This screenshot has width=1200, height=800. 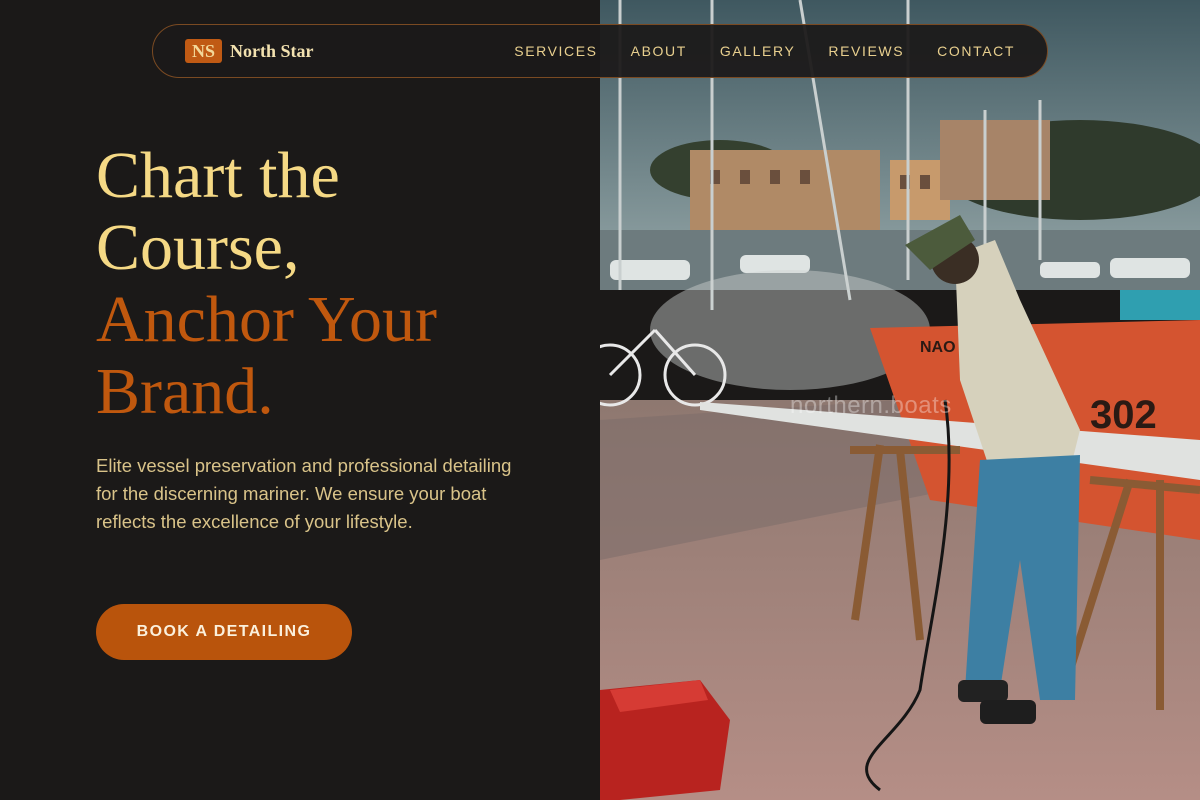 What do you see at coordinates (938, 347) in the screenshot?
I see `container-label: NAO` at bounding box center [938, 347].